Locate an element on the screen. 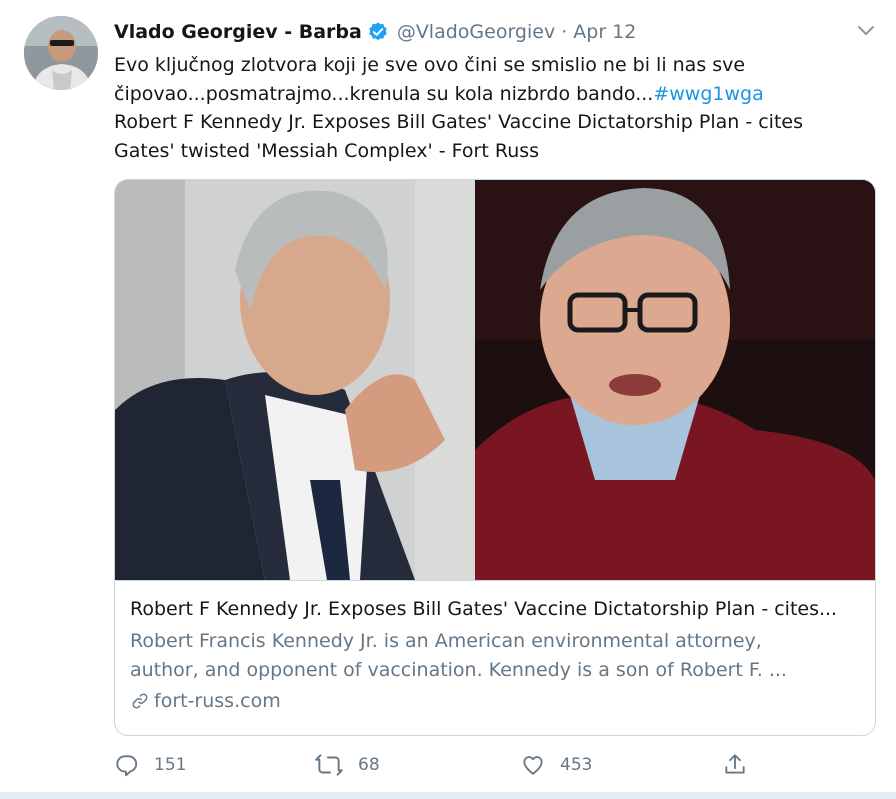 This screenshot has height=799, width=896. like-button: 453 is located at coordinates (556, 765).